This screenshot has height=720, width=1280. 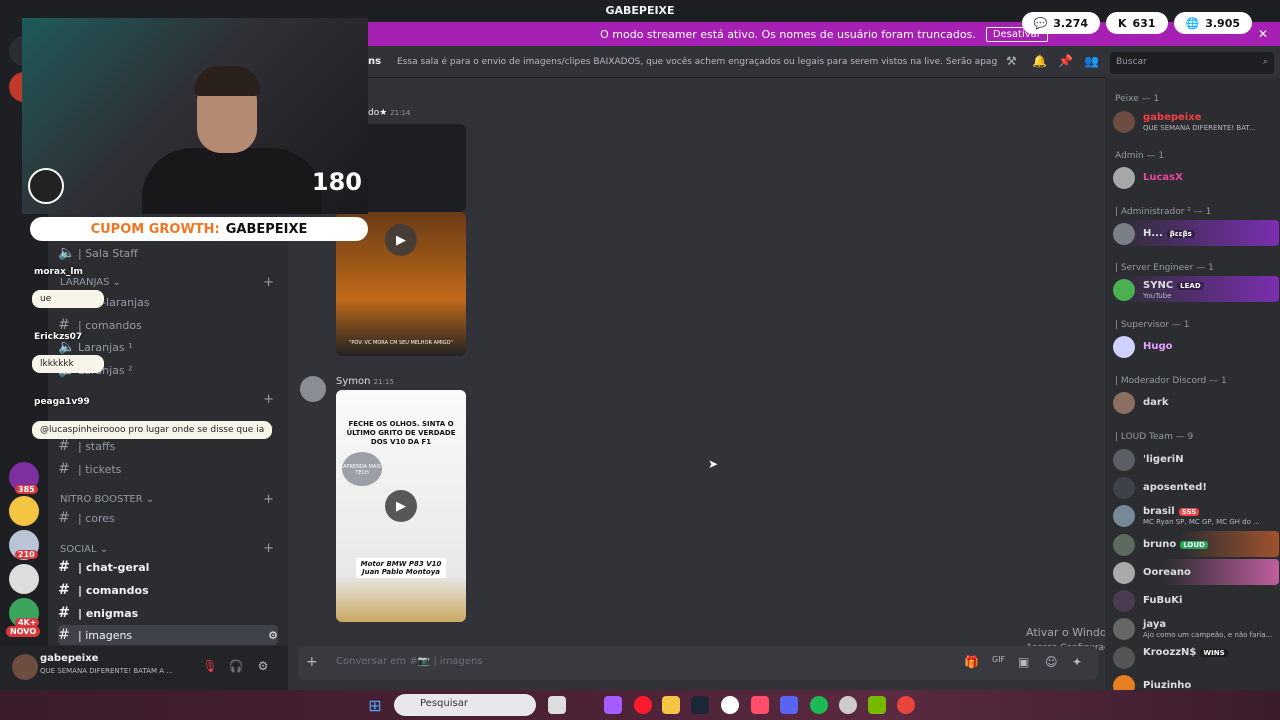 What do you see at coordinates (1163, 212) in the screenshot?
I see `role-header: | Administrador ² — 1` at bounding box center [1163, 212].